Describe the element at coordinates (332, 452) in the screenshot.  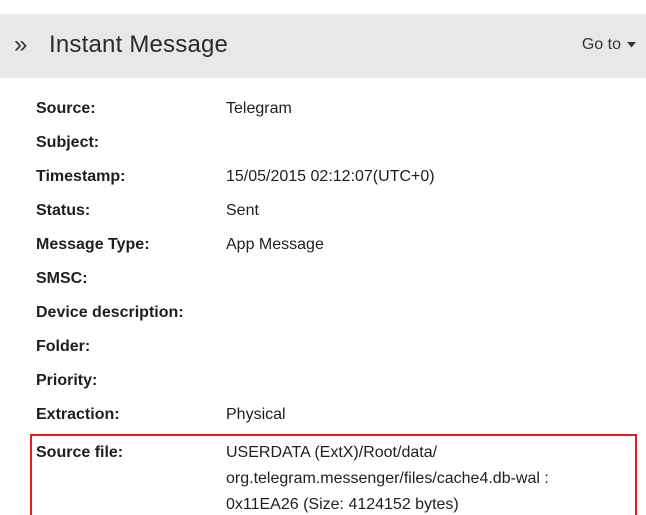
I see `source-file-line: USERDATA (ExtX)/Root/data/` at that location.